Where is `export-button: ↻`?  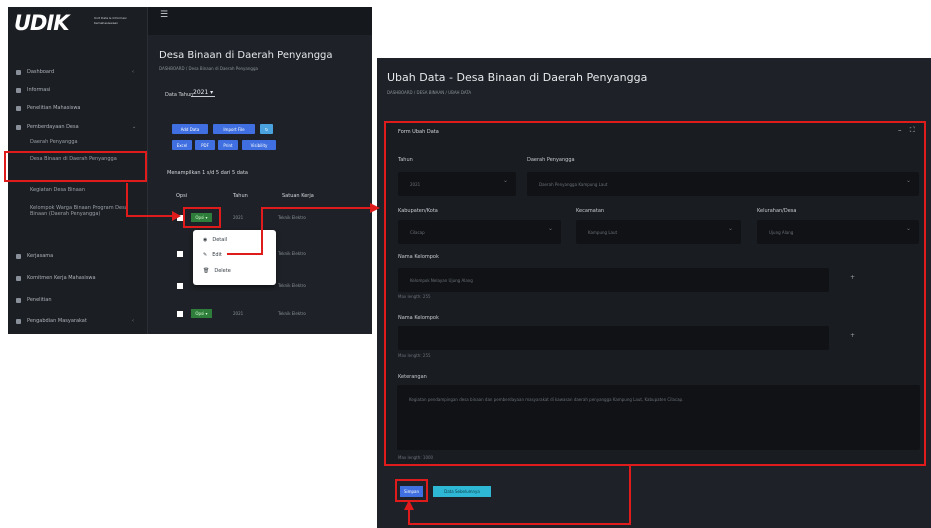
export-button: ↻ is located at coordinates (266, 129).